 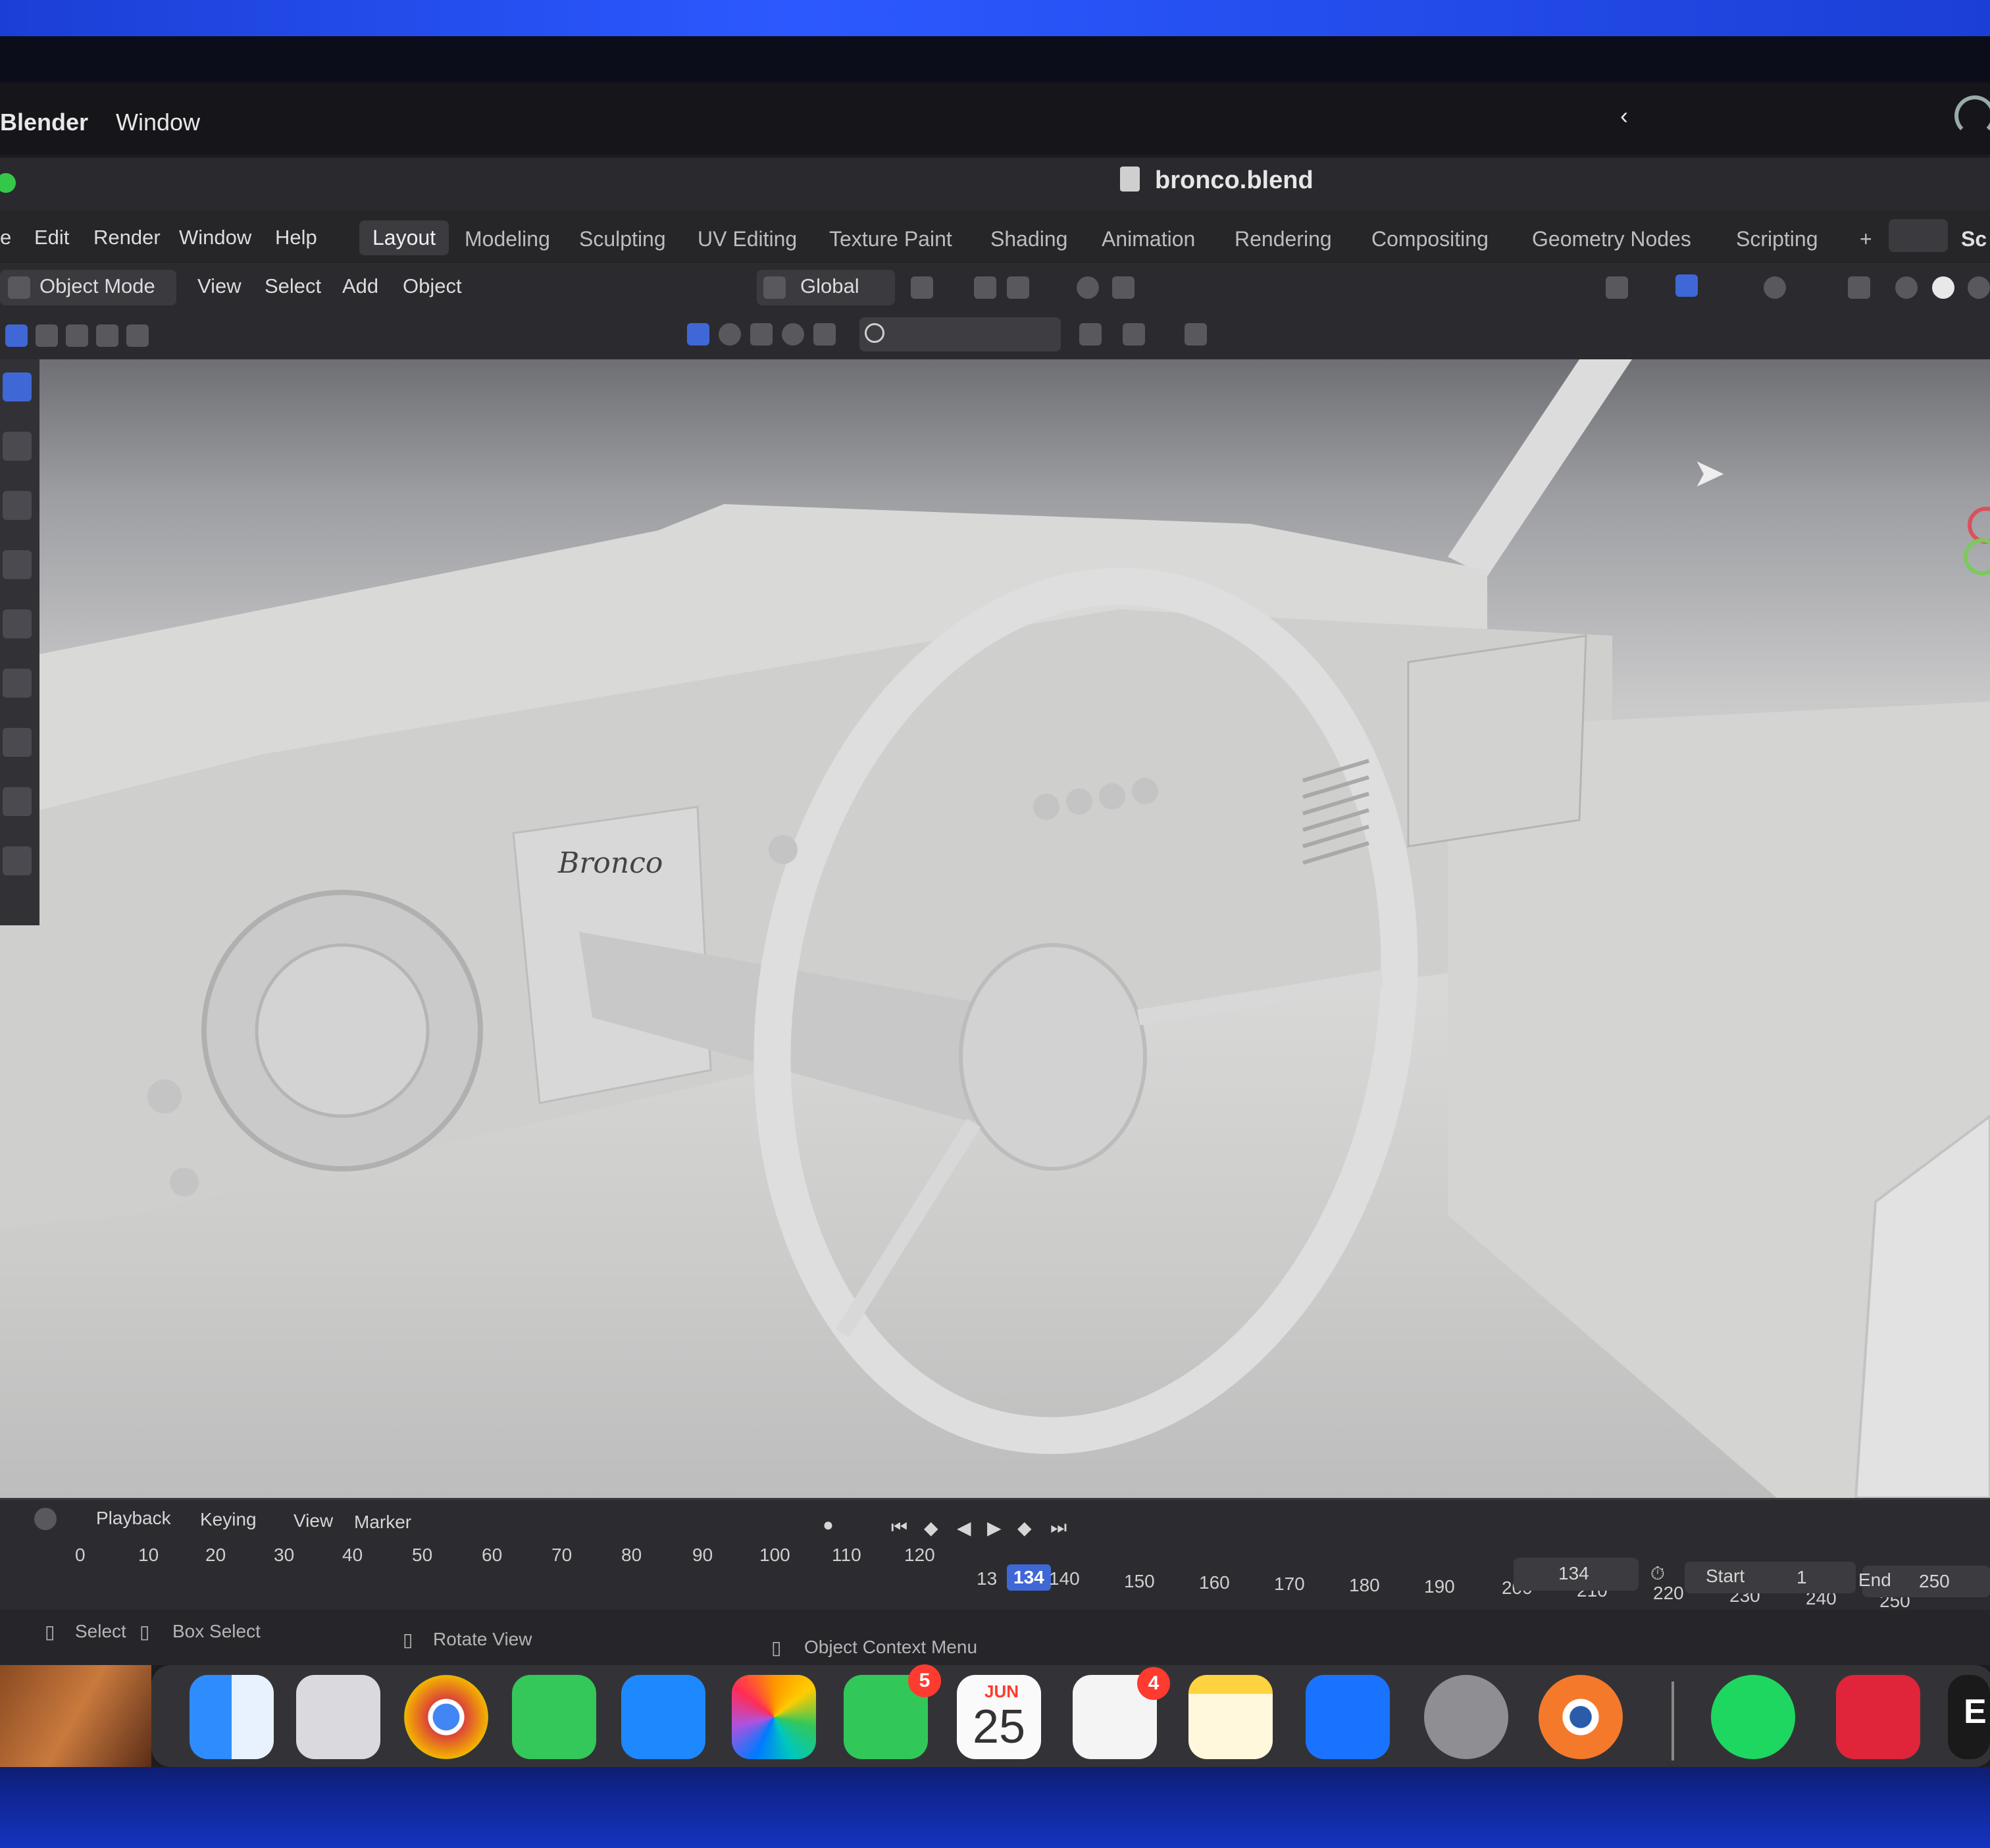 I want to click on gizmo-toggle-icon, so click(x=1686, y=285).